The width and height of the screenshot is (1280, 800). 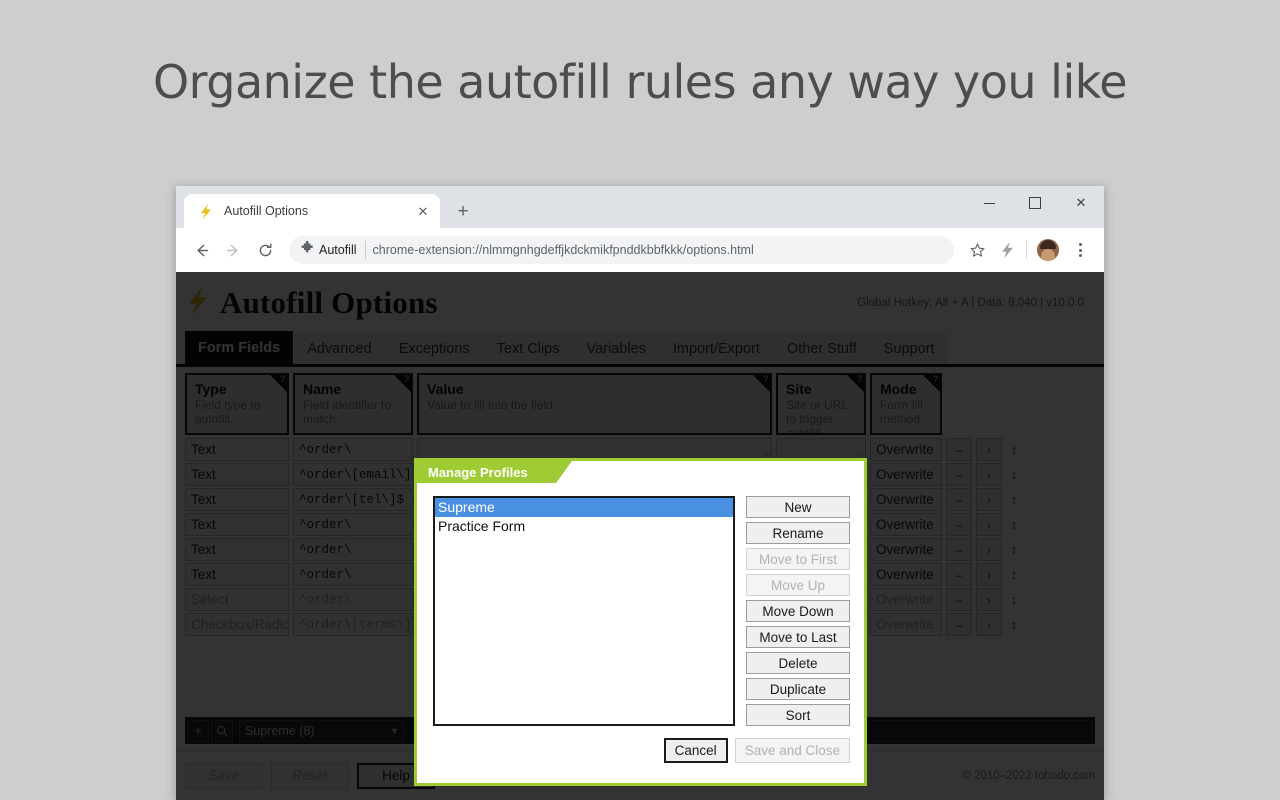 What do you see at coordinates (201, 250) in the screenshot?
I see `arrow-back-icon` at bounding box center [201, 250].